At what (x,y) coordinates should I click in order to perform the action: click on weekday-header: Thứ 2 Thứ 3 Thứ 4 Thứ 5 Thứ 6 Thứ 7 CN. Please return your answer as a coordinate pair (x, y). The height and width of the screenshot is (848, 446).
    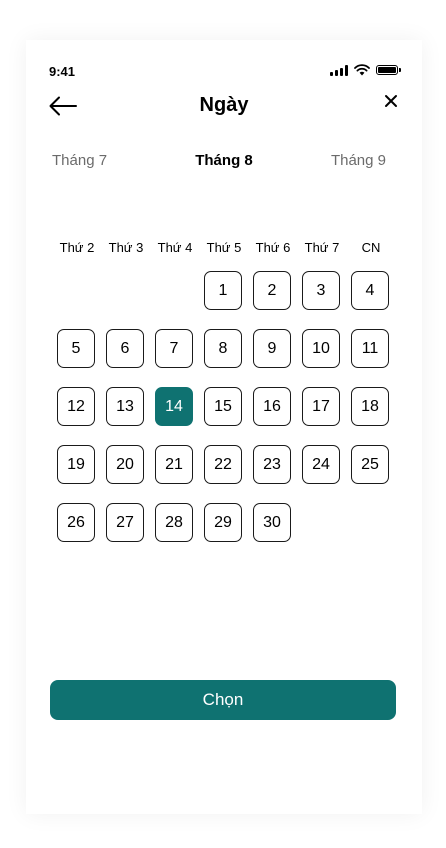
    Looking at the image, I should click on (228, 248).